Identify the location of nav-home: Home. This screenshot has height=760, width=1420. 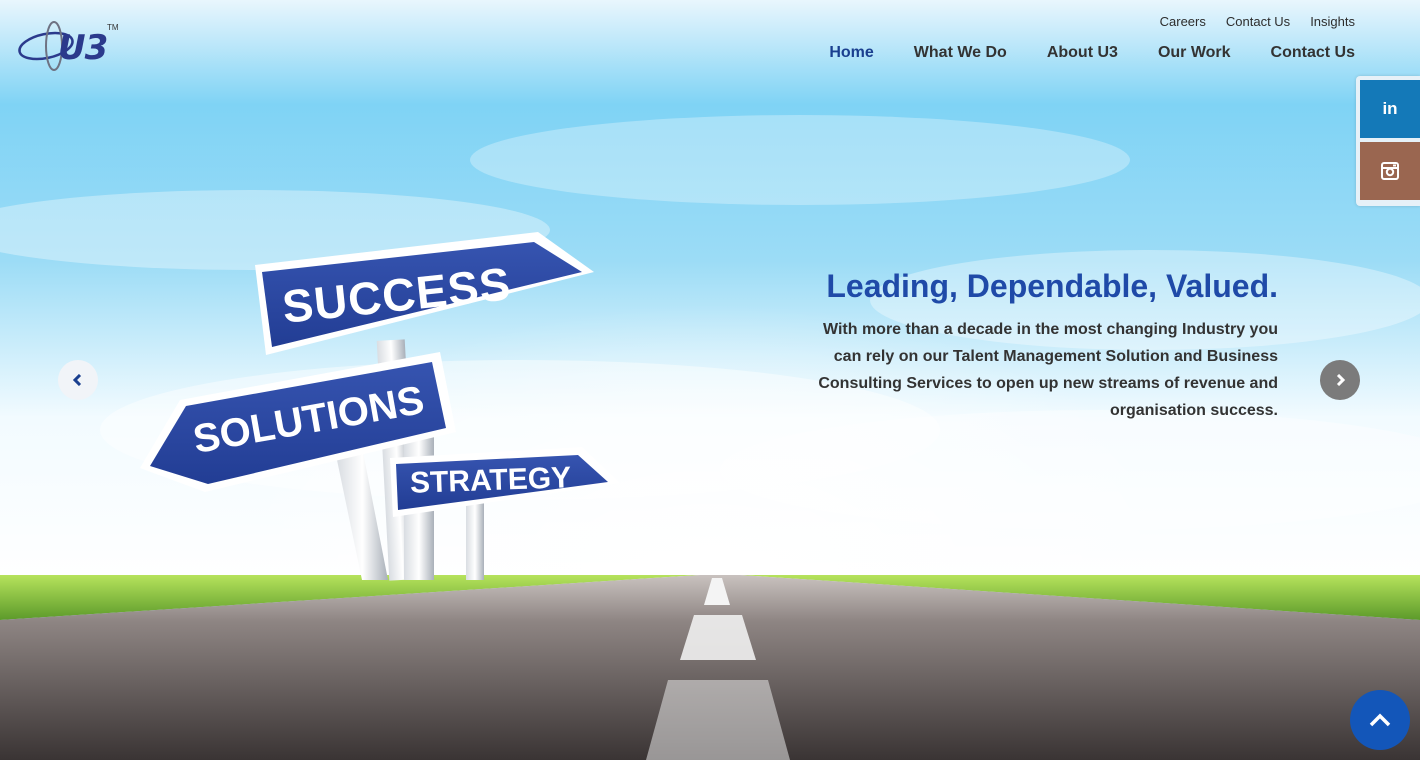
(851, 53).